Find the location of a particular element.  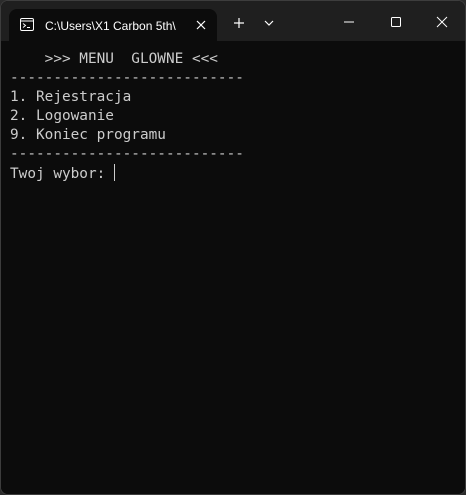

maximize-button is located at coordinates (396, 21).